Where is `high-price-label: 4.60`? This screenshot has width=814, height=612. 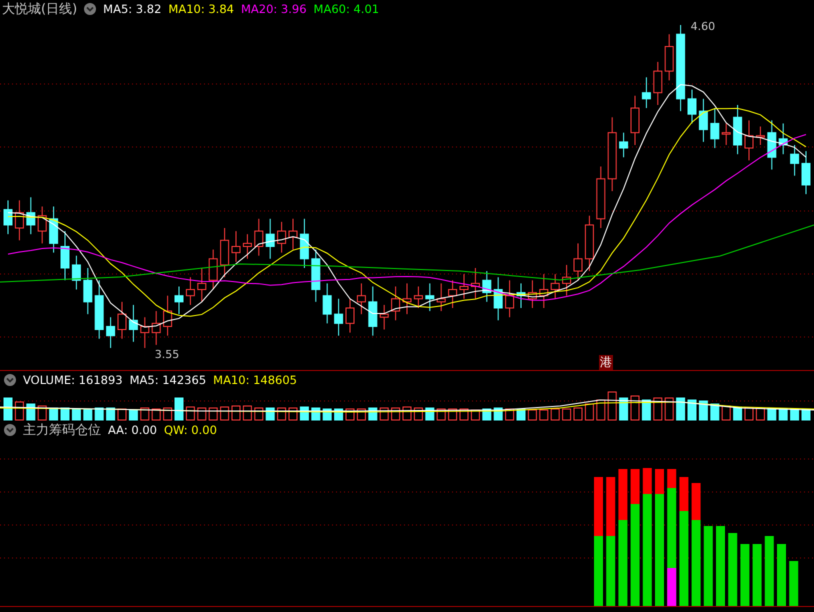 high-price-label: 4.60 is located at coordinates (703, 26).